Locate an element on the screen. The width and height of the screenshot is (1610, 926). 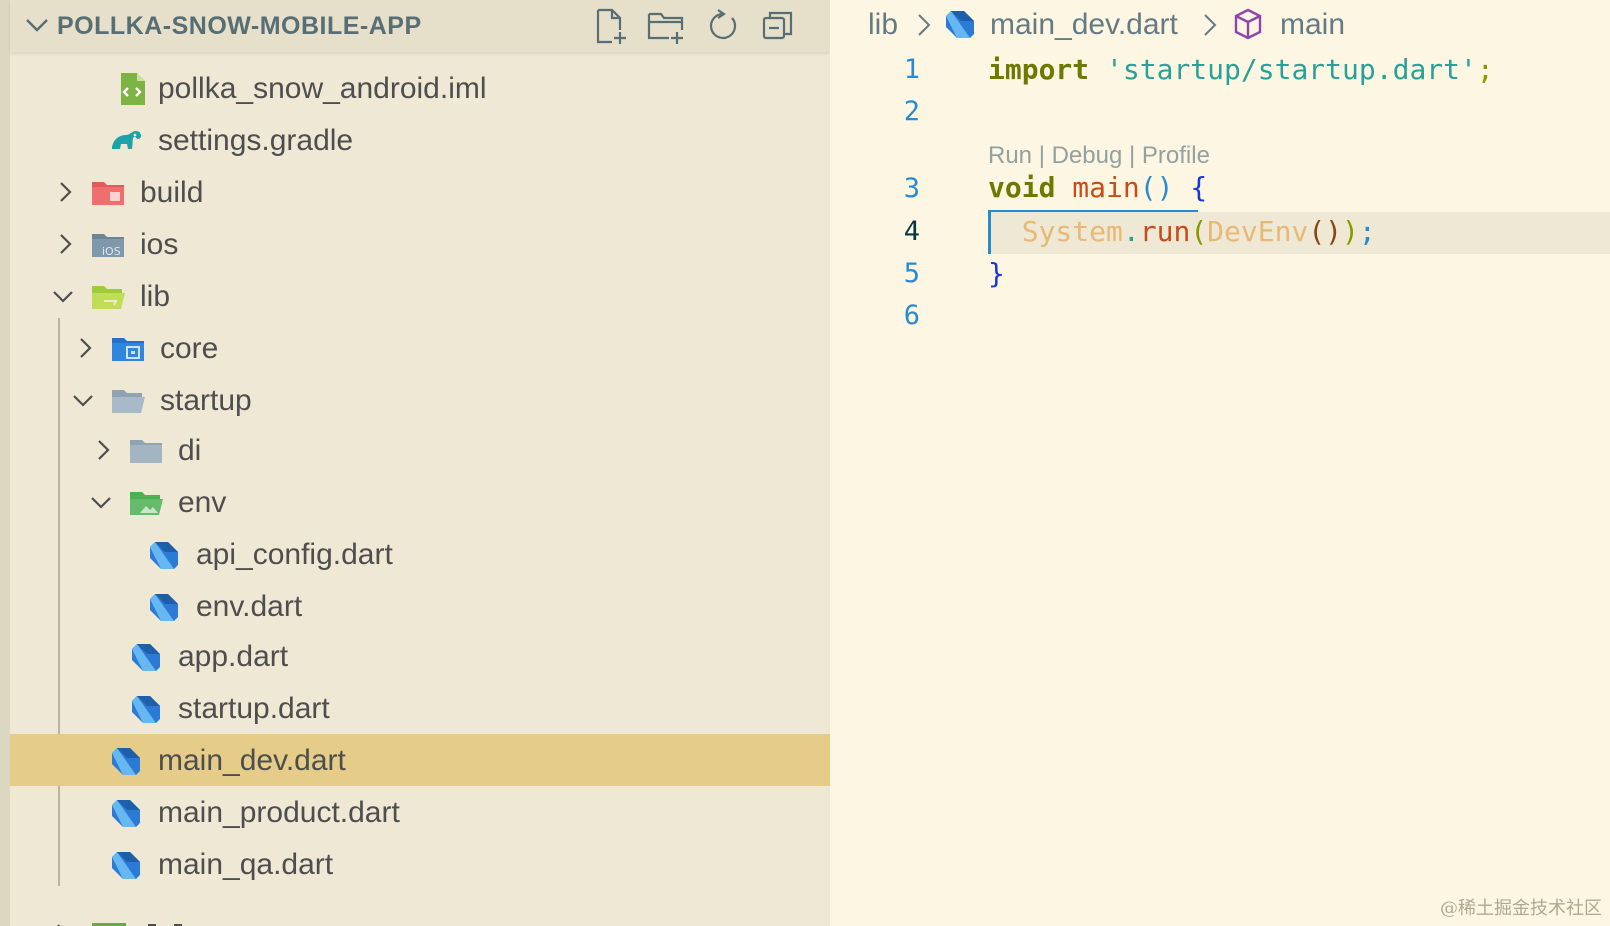
parens: () is located at coordinates (1156, 187).